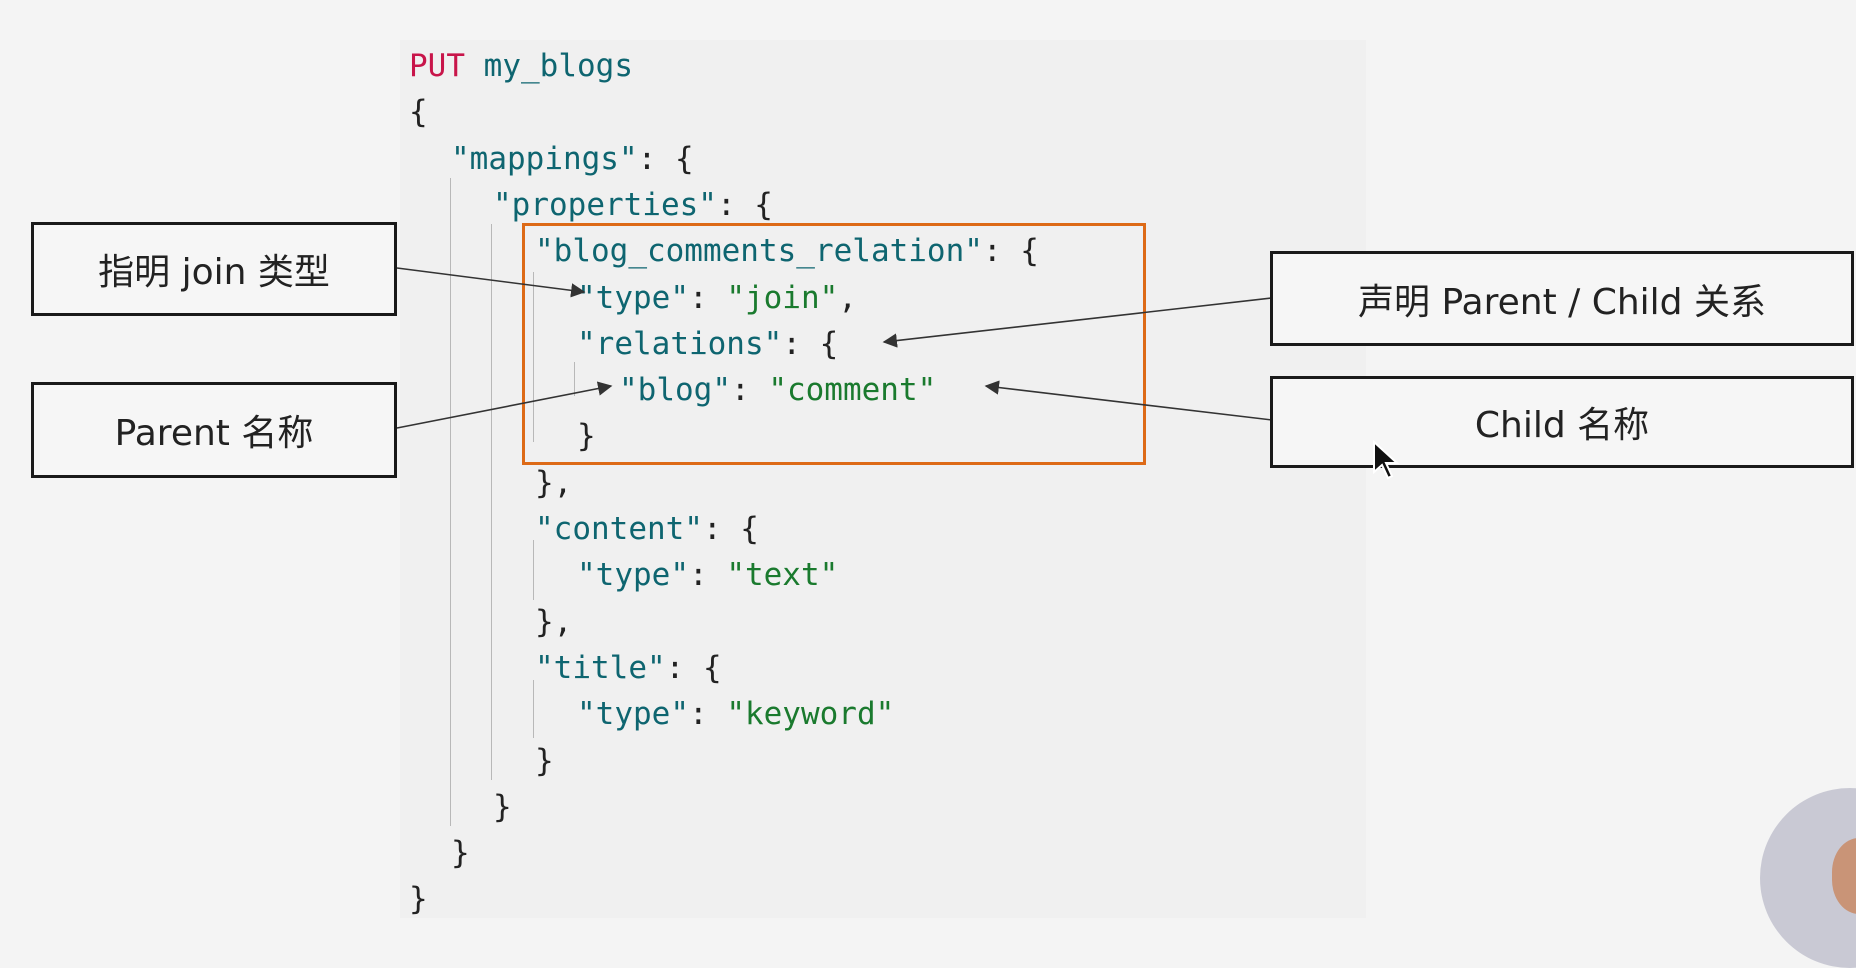 Image resolution: width=1856 pixels, height=968 pixels. I want to click on arrow-child-name, so click(1128, 400).